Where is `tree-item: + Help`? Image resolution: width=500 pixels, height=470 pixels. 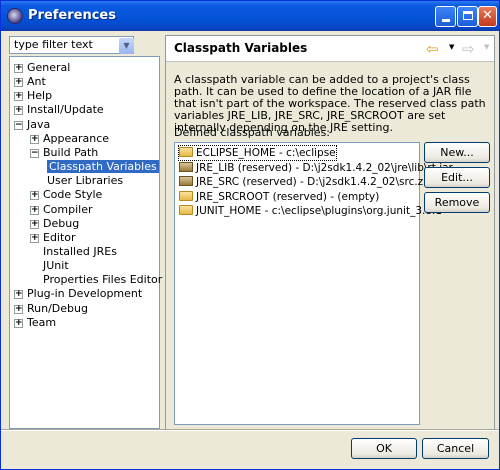
tree-item: + Help is located at coordinates (33, 96).